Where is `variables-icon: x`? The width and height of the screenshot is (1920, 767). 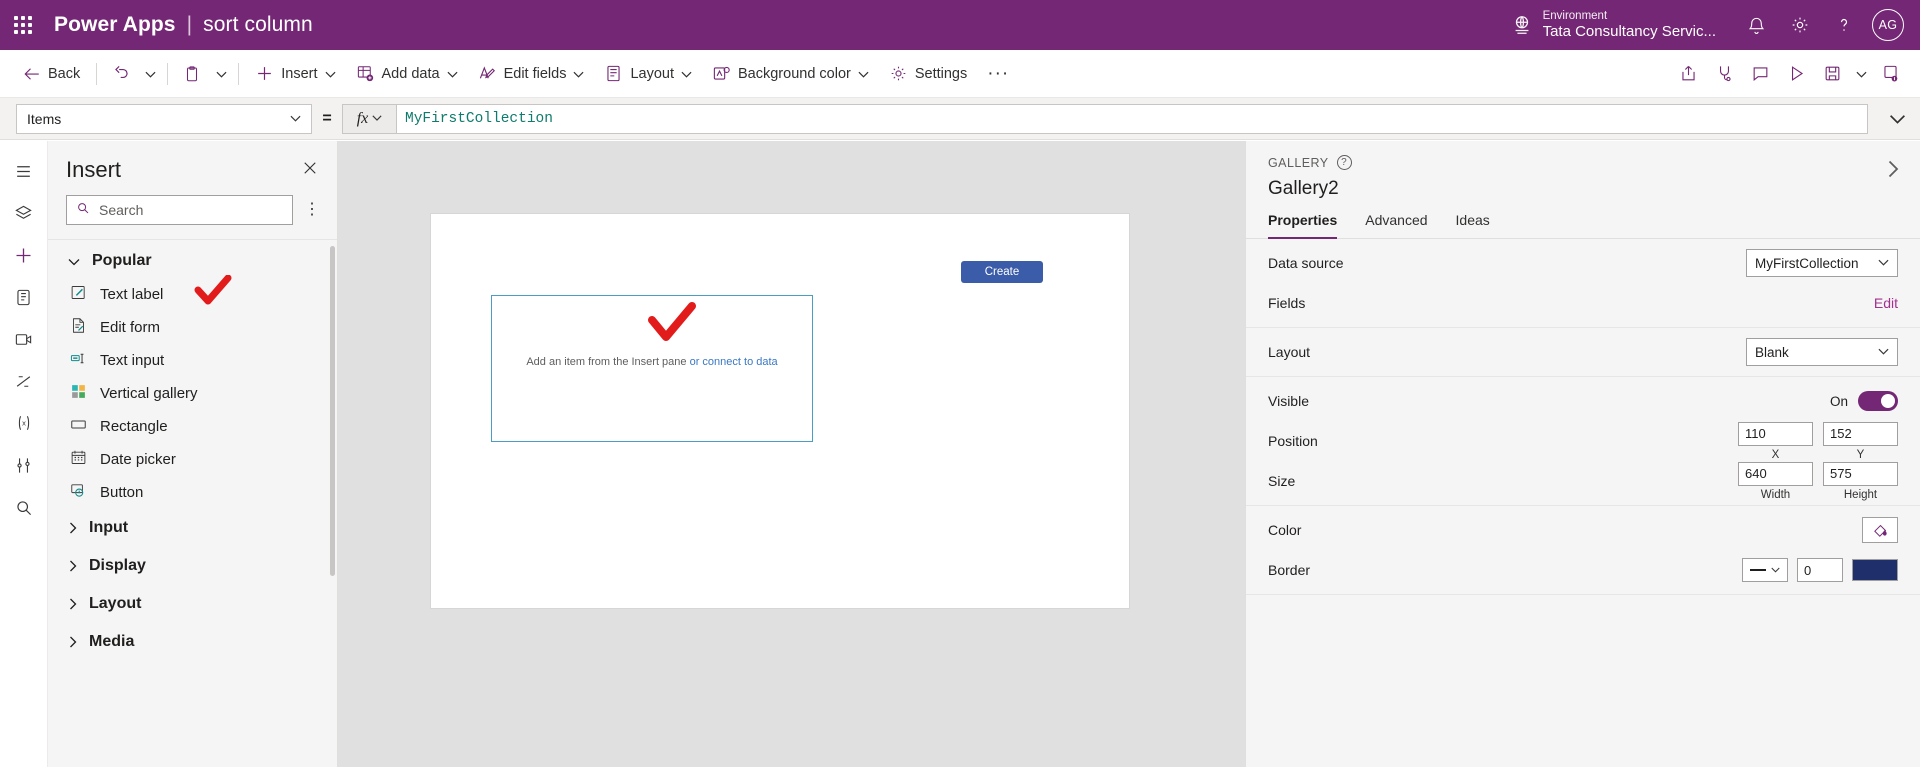
variables-icon: x is located at coordinates (24, 423).